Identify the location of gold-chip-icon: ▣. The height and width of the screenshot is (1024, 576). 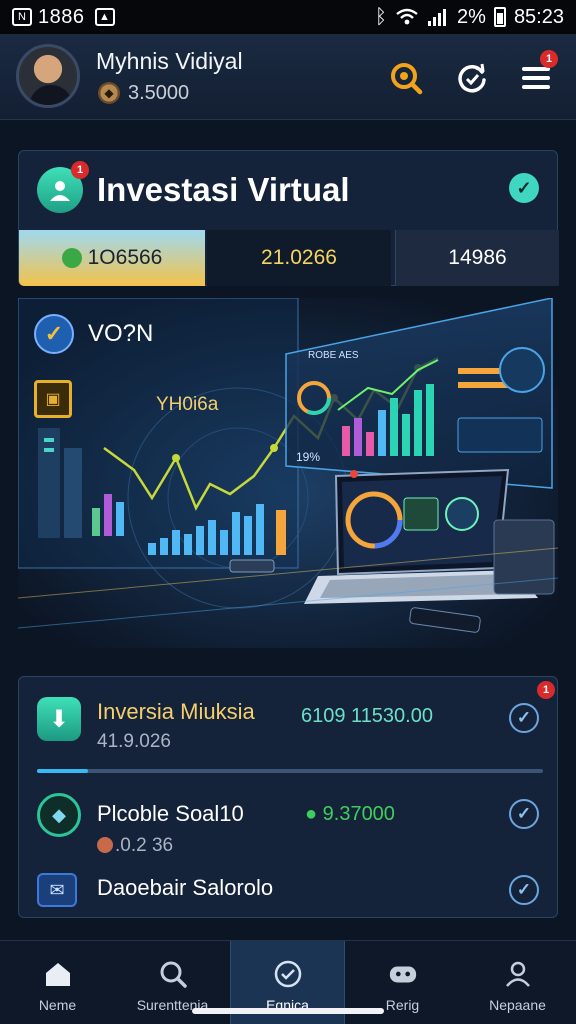
(53, 399).